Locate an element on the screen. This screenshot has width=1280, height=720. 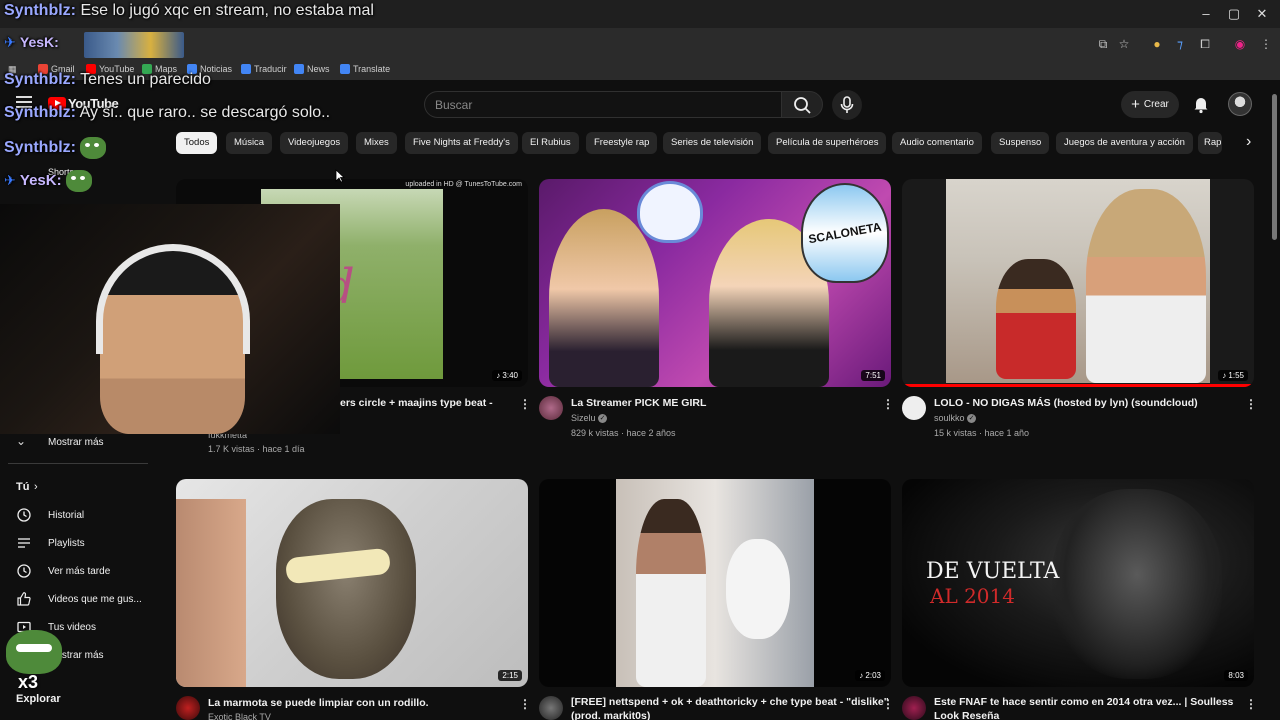
microphone-icon is located at coordinates (847, 104).